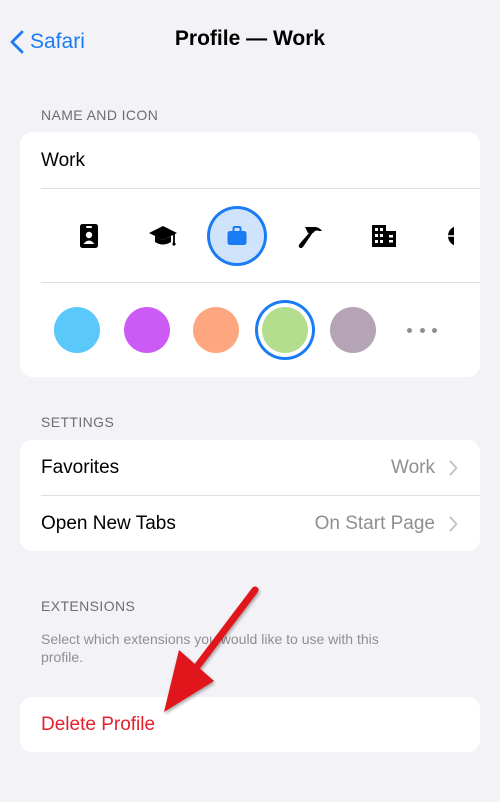  I want to click on hammer-icon, so click(310, 236).